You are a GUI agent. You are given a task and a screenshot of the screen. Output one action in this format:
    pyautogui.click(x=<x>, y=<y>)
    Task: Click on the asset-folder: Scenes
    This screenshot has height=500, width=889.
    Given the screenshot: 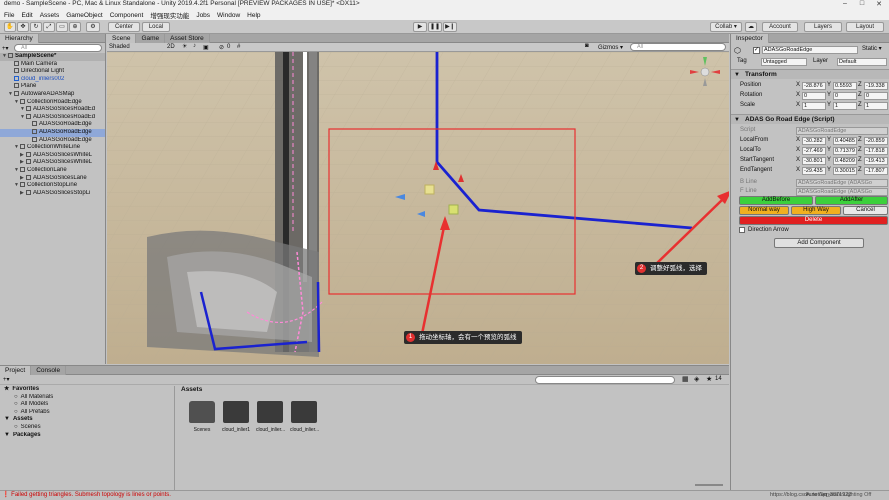 What is the action you would take?
    pyautogui.click(x=202, y=417)
    